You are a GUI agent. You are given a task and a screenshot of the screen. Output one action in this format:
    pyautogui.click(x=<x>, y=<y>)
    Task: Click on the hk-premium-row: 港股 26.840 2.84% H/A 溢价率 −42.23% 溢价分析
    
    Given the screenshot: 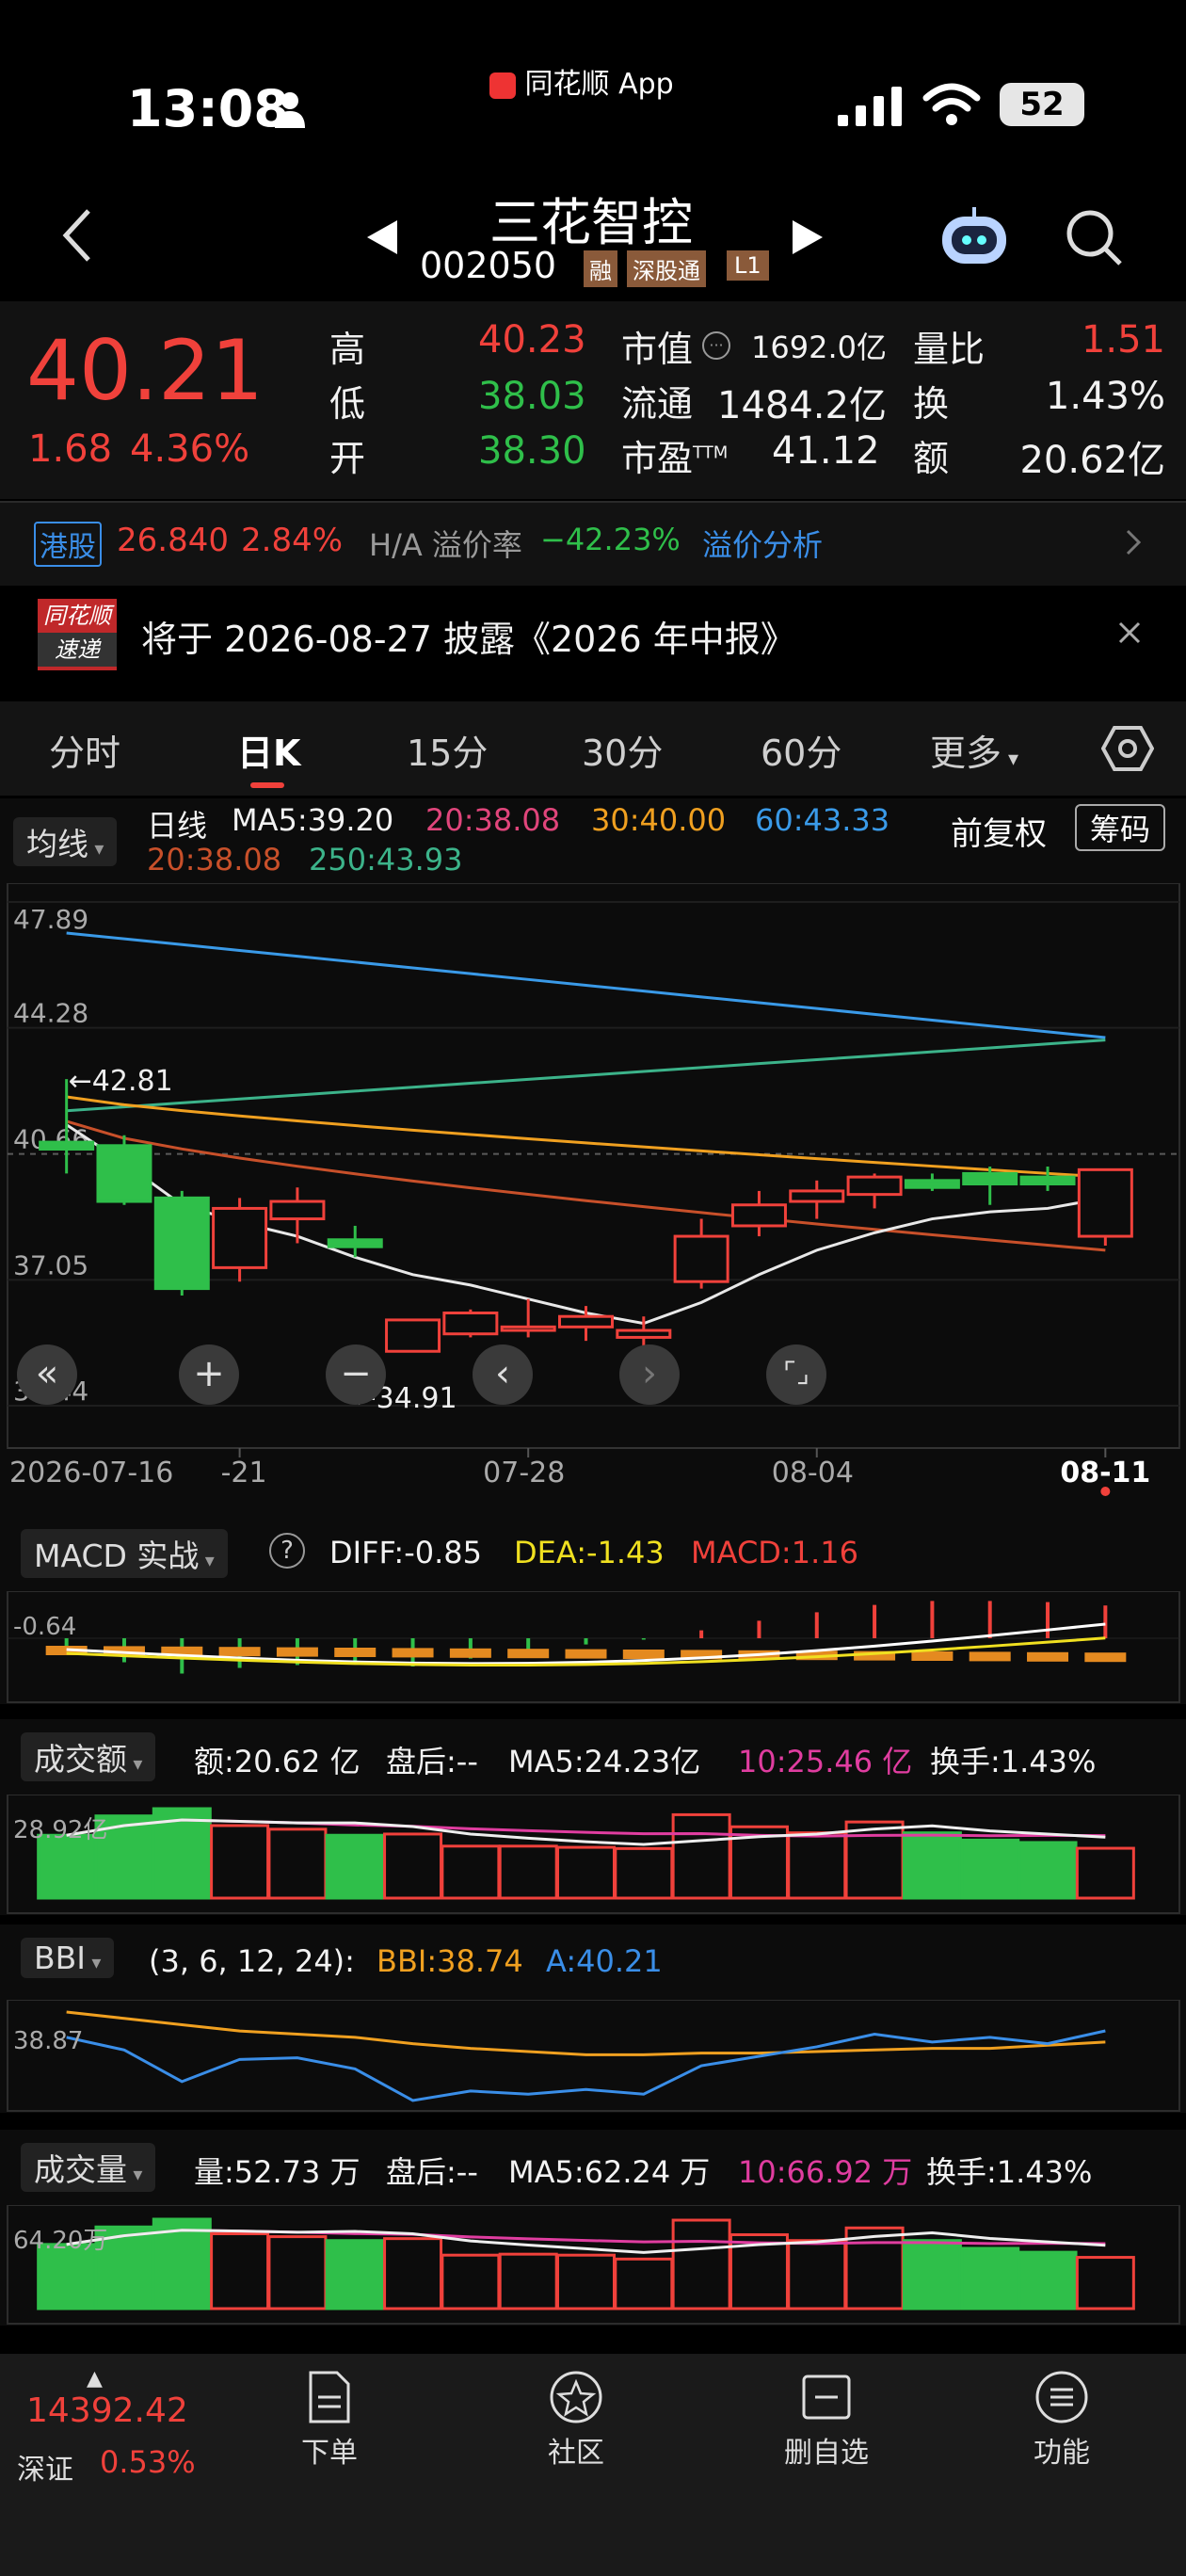 What is the action you would take?
    pyautogui.click(x=593, y=543)
    